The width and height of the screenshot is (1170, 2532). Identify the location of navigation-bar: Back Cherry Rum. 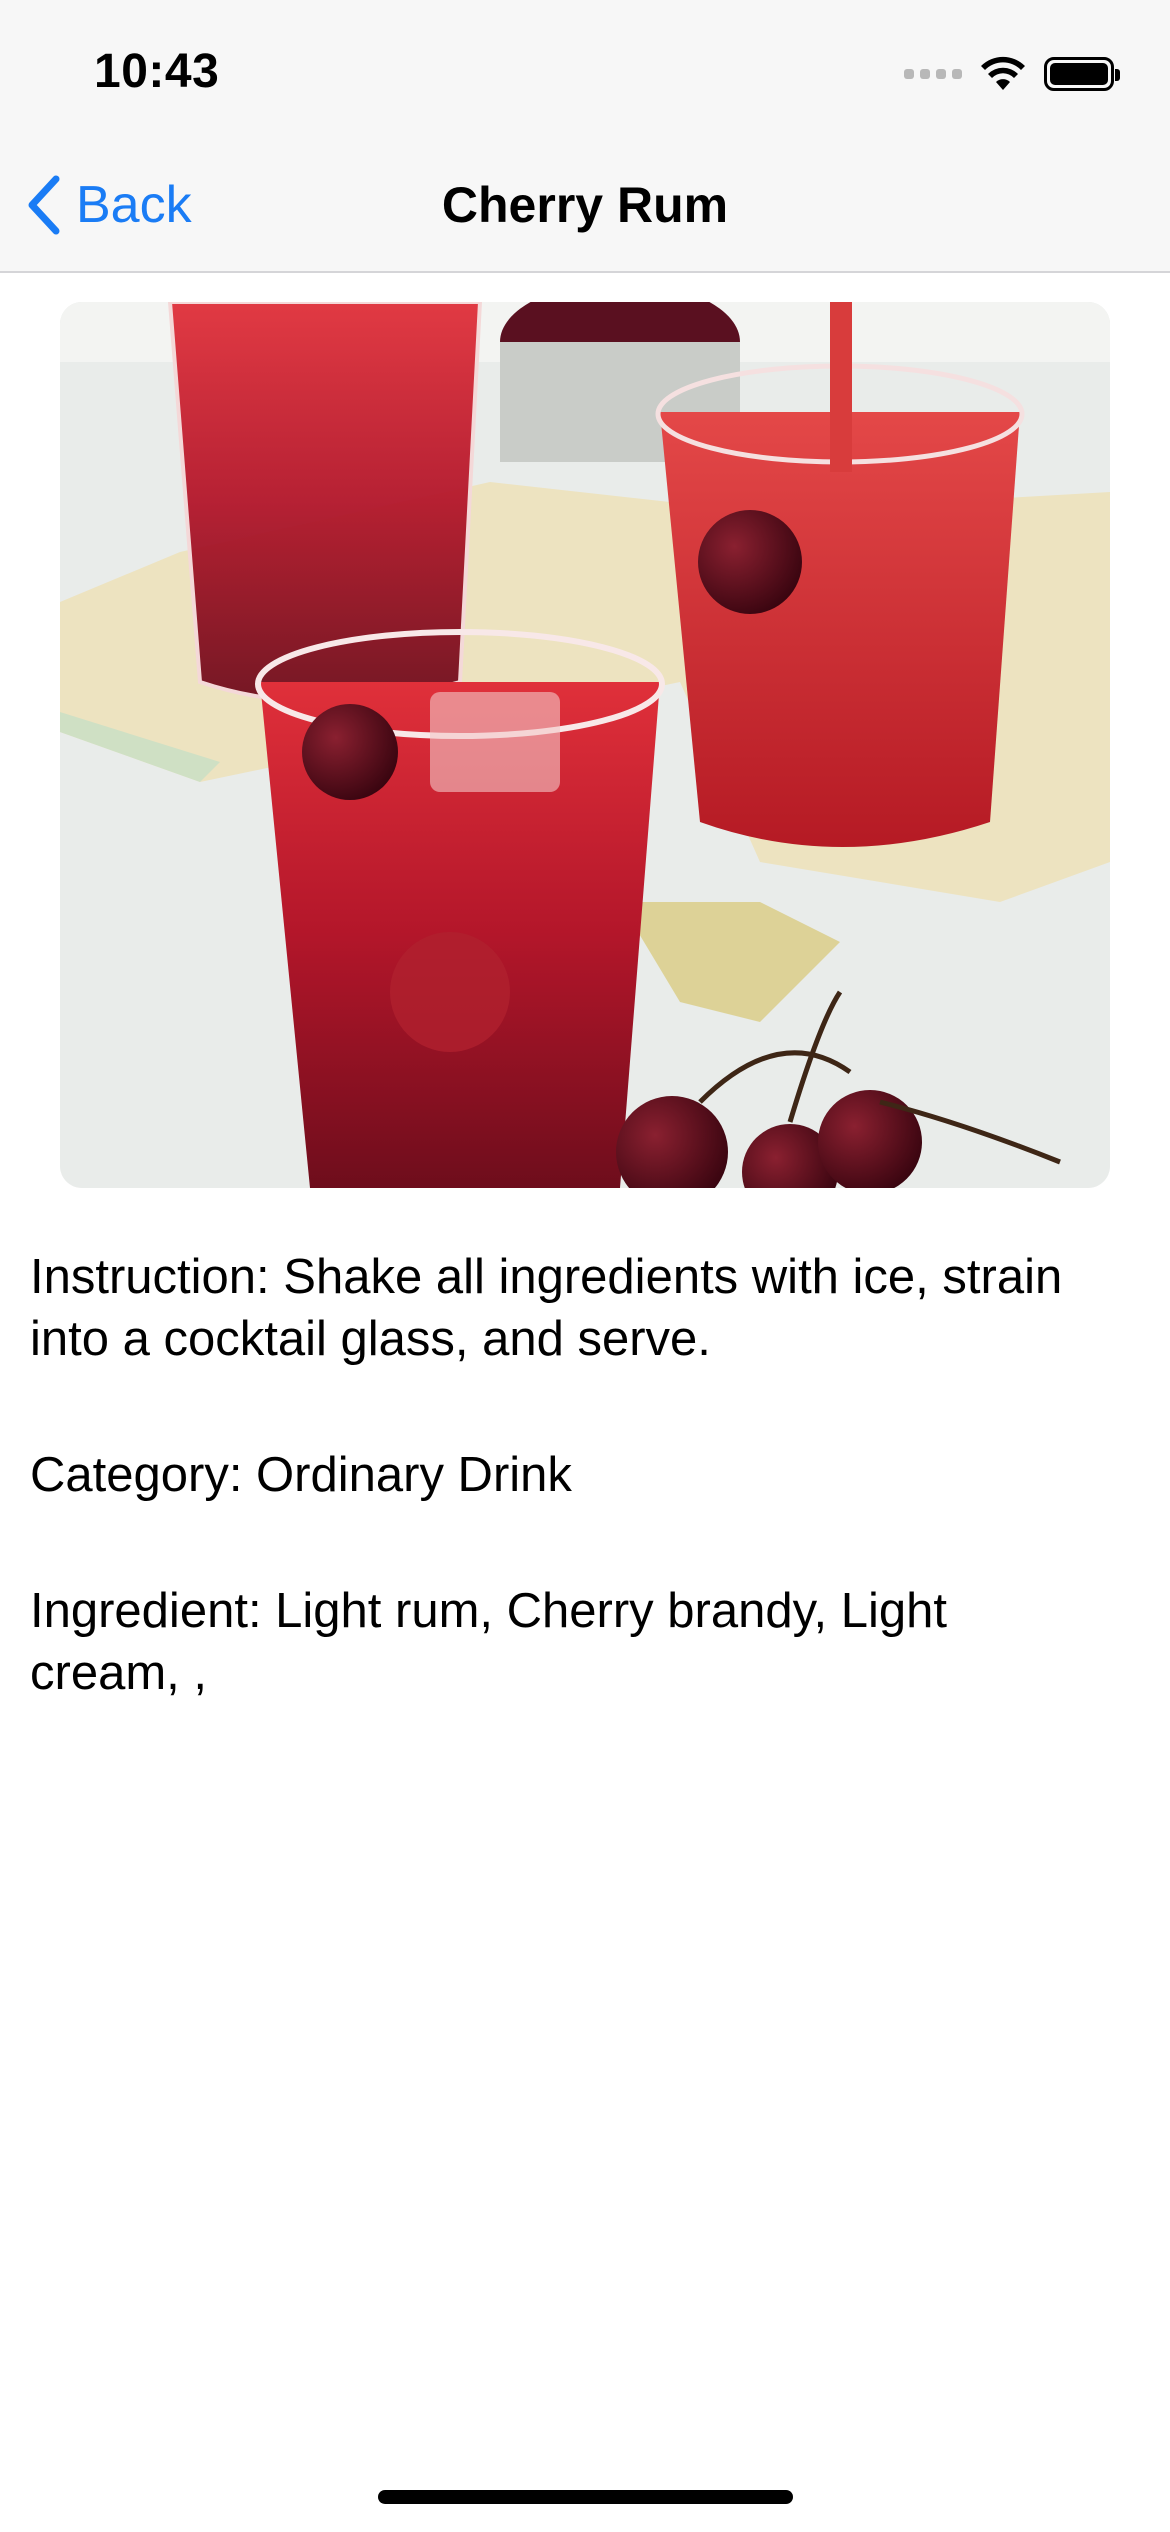
(585, 206).